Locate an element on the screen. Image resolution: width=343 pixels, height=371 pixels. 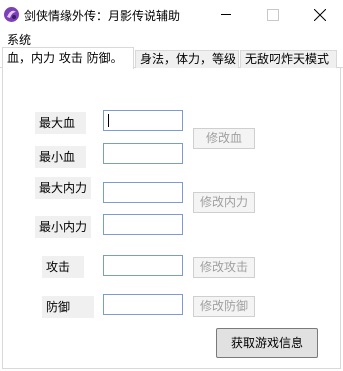
menu-bar: 系统 is located at coordinates (171, 39).